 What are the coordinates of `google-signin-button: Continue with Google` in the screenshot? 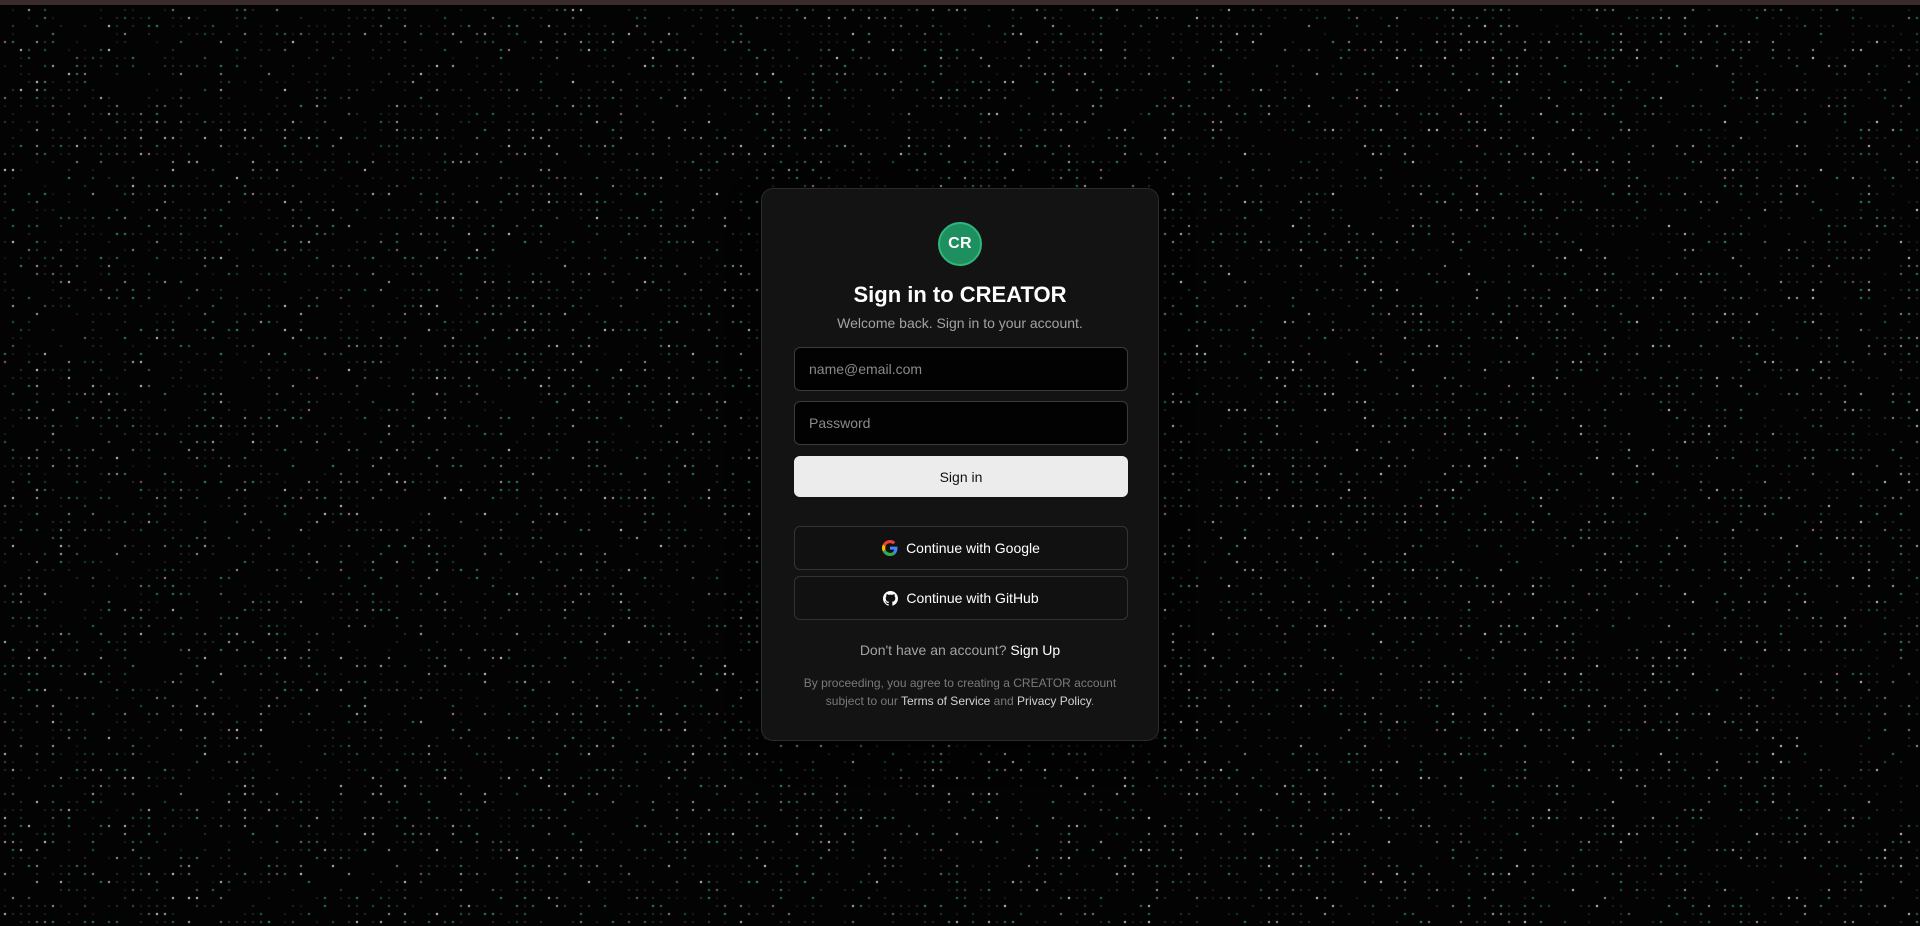 It's located at (961, 548).